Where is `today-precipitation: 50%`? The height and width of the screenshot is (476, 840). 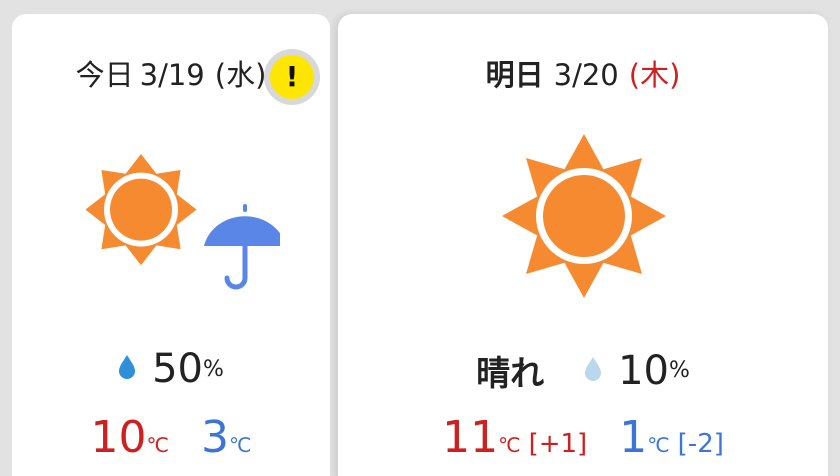 today-precipitation: 50% is located at coordinates (171, 371).